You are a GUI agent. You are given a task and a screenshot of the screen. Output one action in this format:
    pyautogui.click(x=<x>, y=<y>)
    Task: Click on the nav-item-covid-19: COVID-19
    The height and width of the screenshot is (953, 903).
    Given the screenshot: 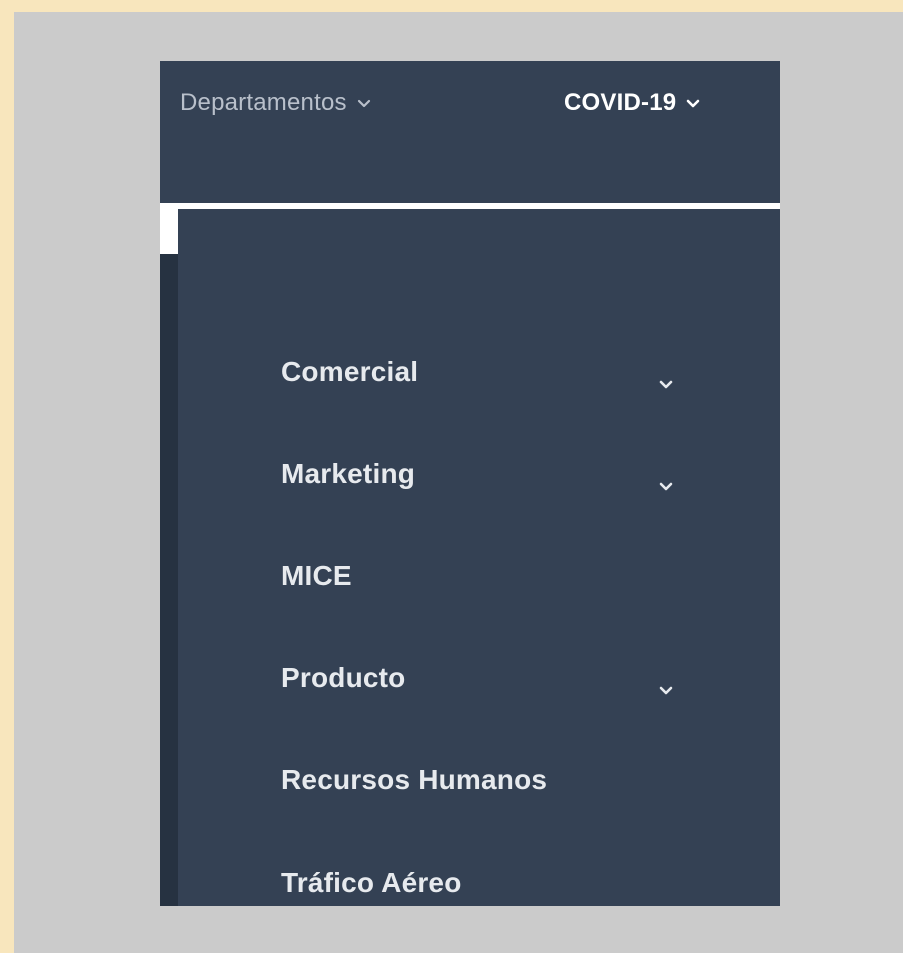 What is the action you would take?
    pyautogui.click(x=632, y=103)
    